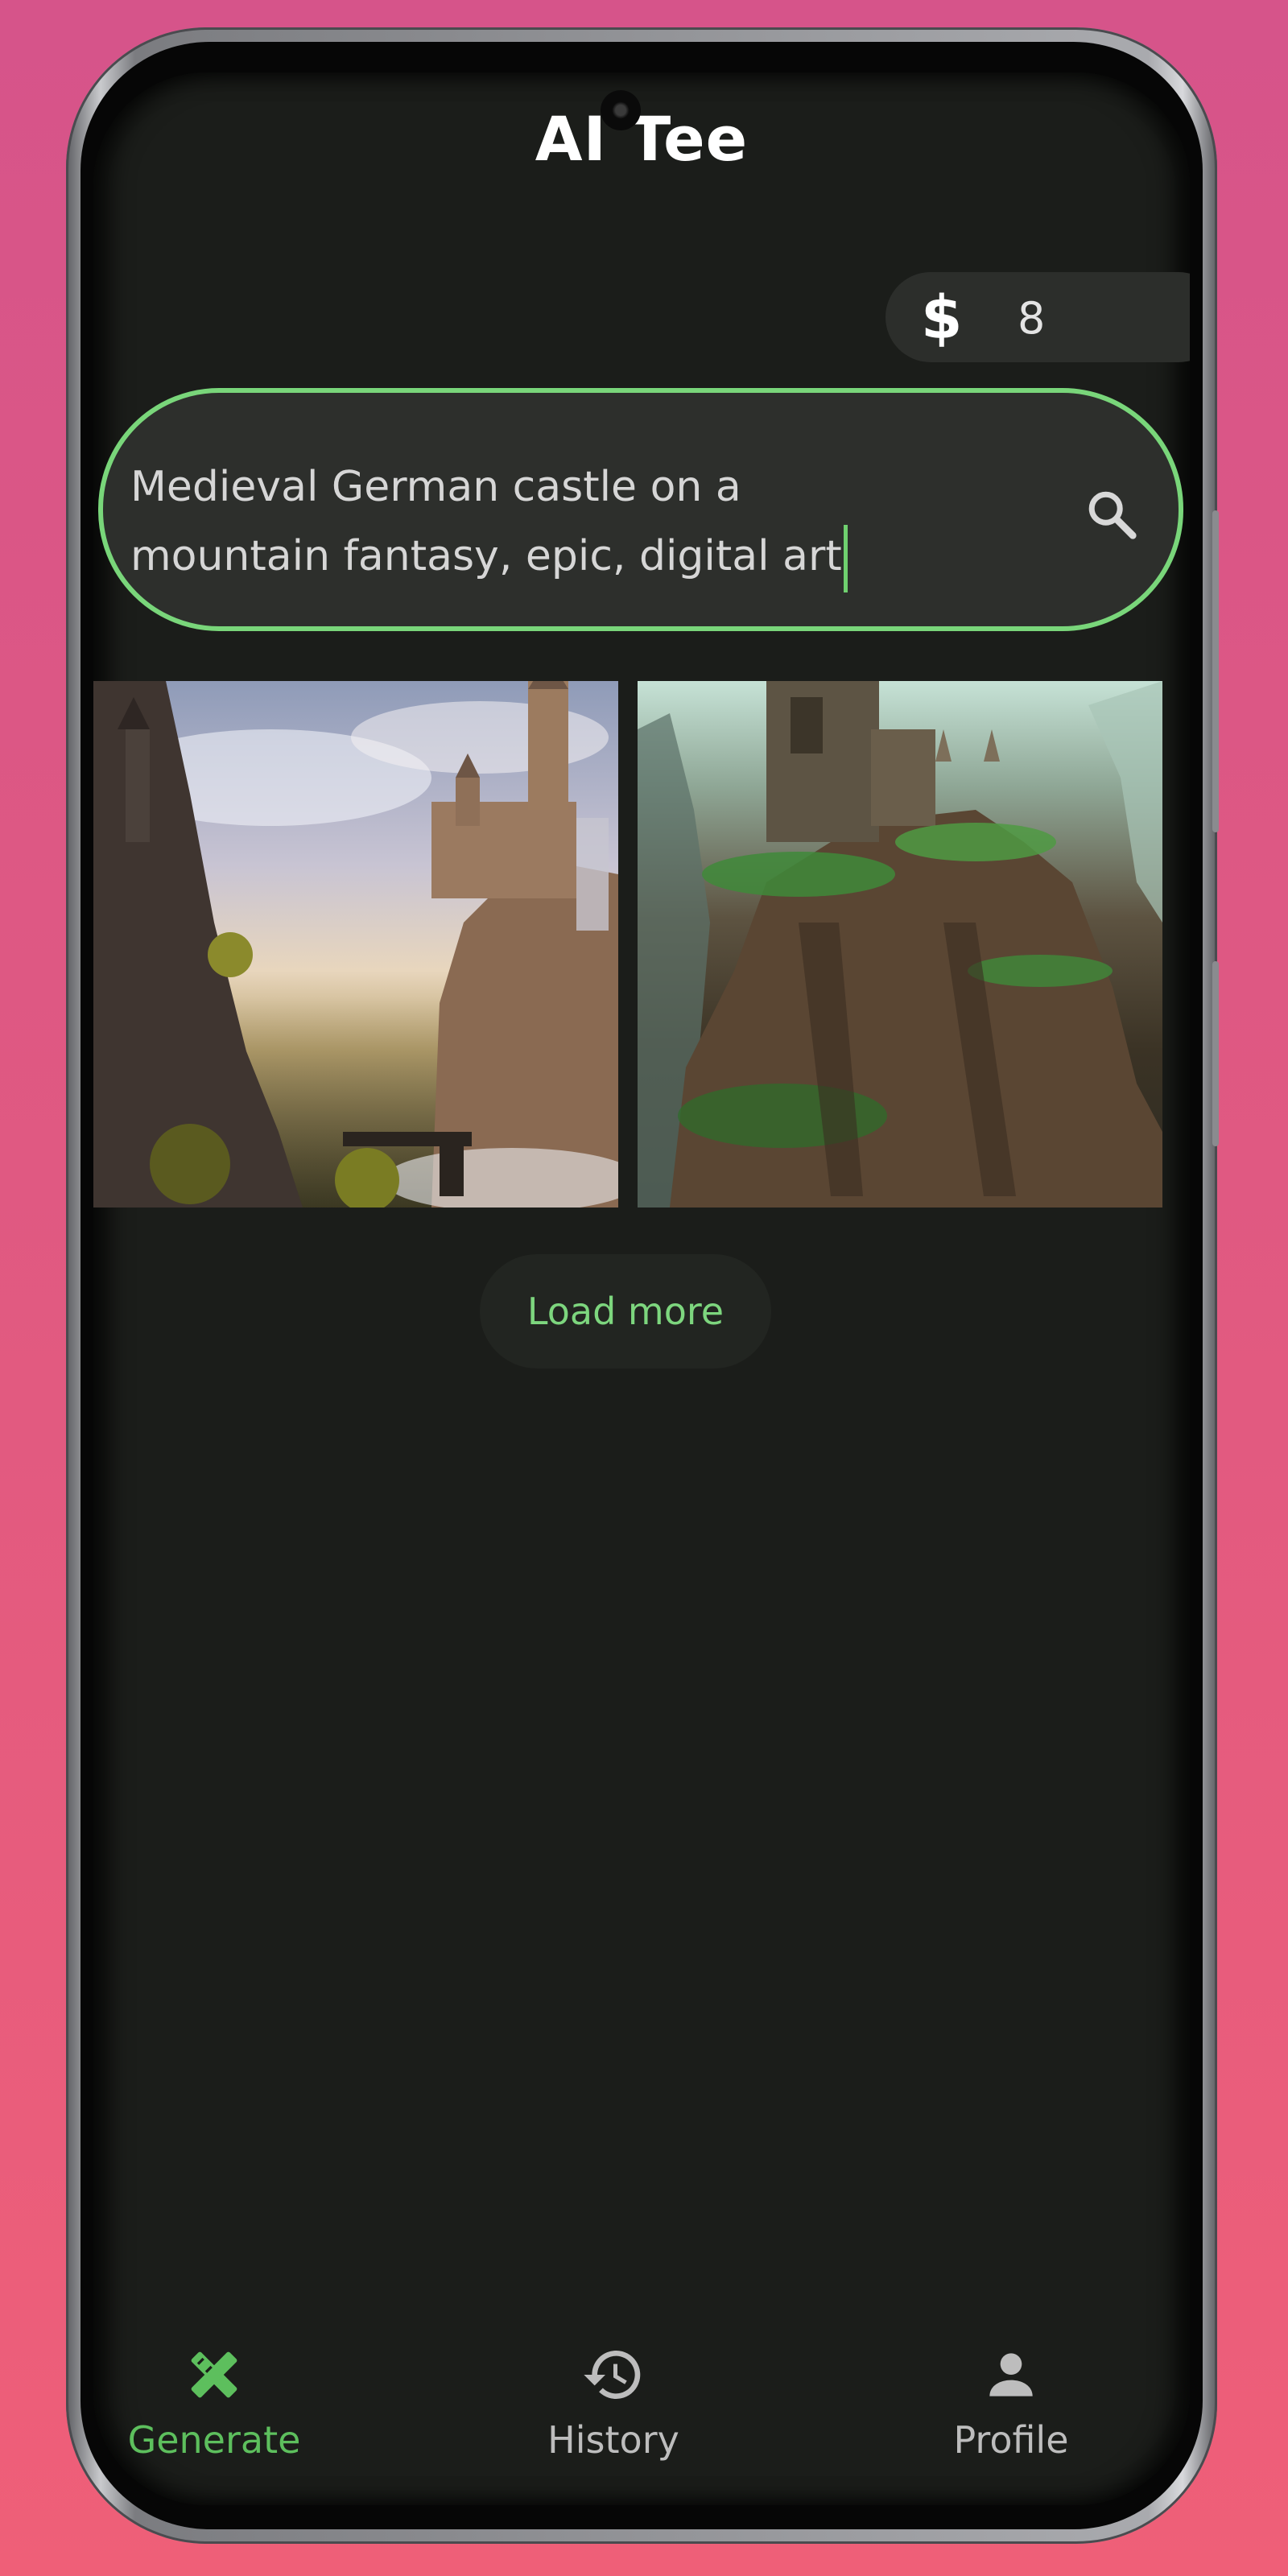  What do you see at coordinates (613, 2402) in the screenshot?
I see `nav-history: History` at bounding box center [613, 2402].